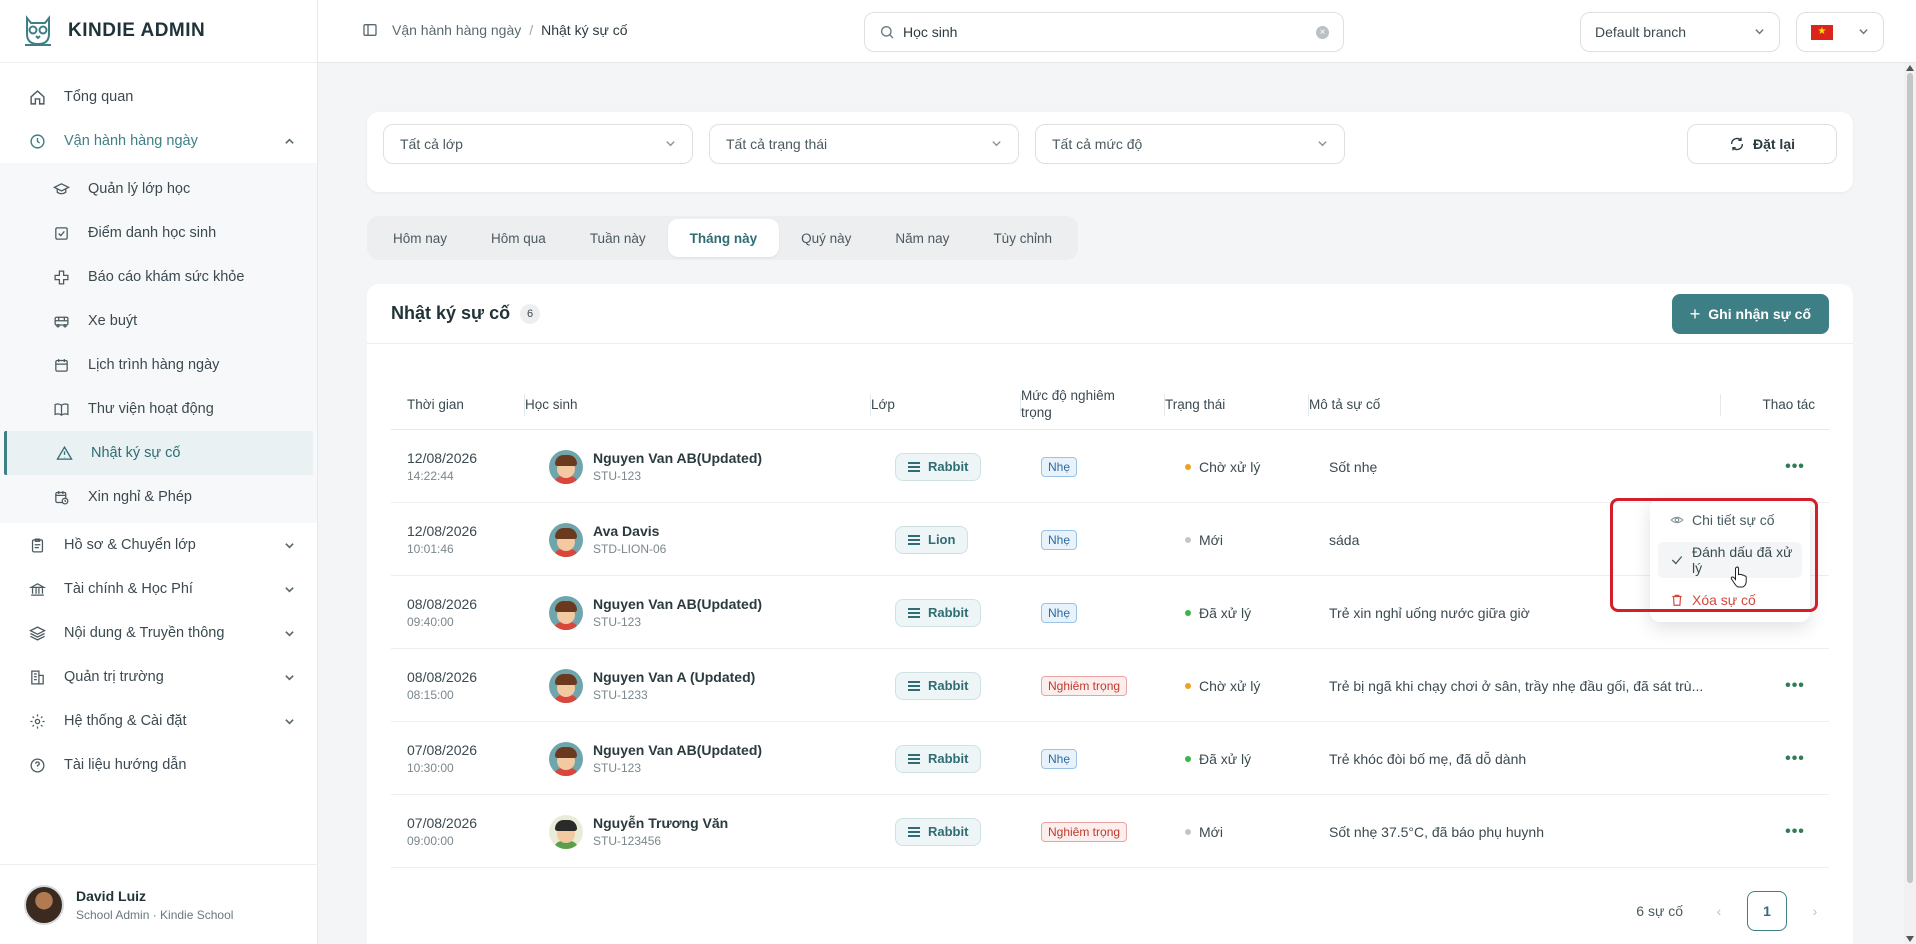 This screenshot has height=944, width=1916. What do you see at coordinates (777, 144) in the screenshot?
I see `status-filter-value: Tất cả trạng thái` at bounding box center [777, 144].